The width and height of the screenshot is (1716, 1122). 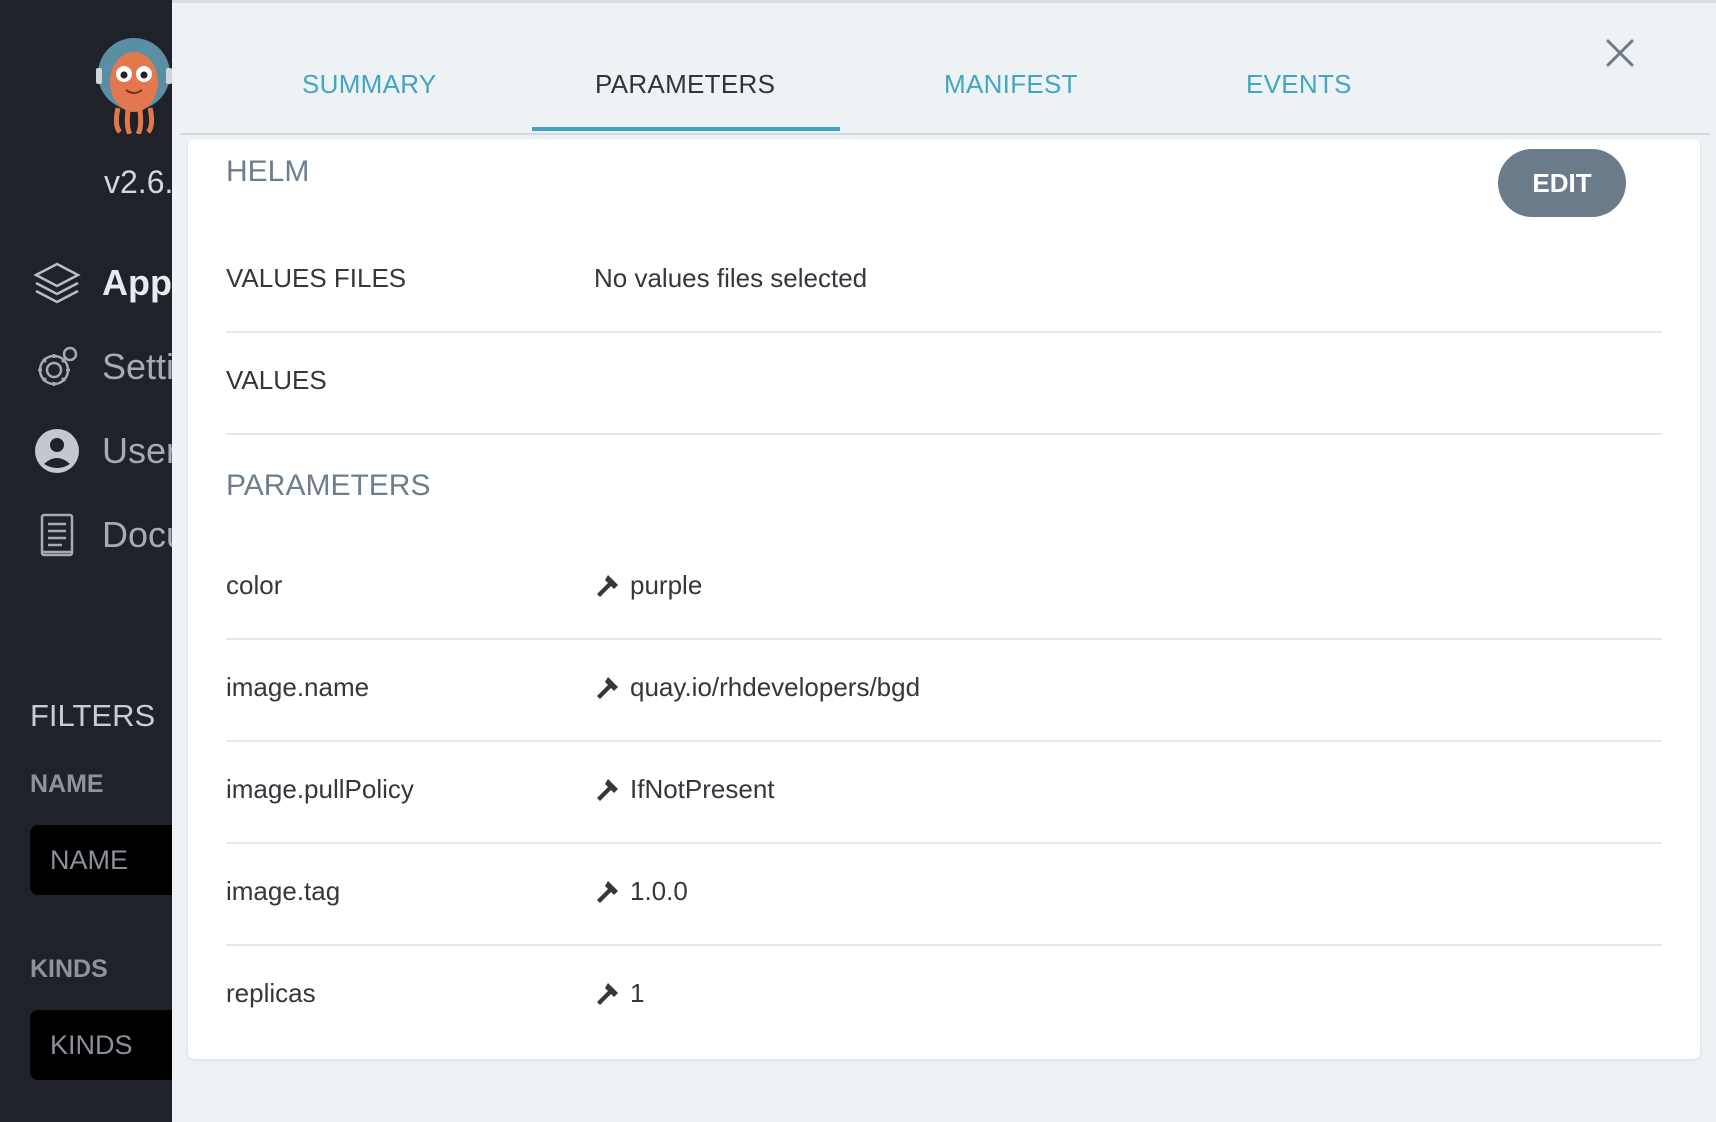 What do you see at coordinates (619, 993) in the screenshot?
I see `parameter-value: 1` at bounding box center [619, 993].